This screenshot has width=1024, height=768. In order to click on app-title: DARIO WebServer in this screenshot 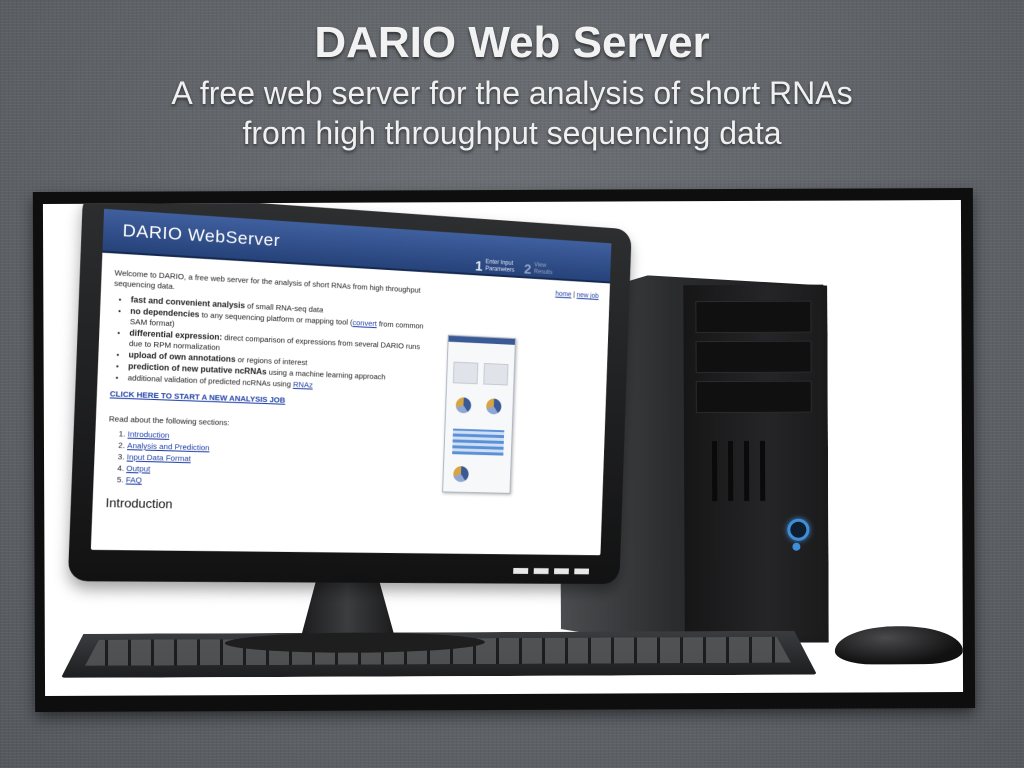, I will do `click(201, 236)`.